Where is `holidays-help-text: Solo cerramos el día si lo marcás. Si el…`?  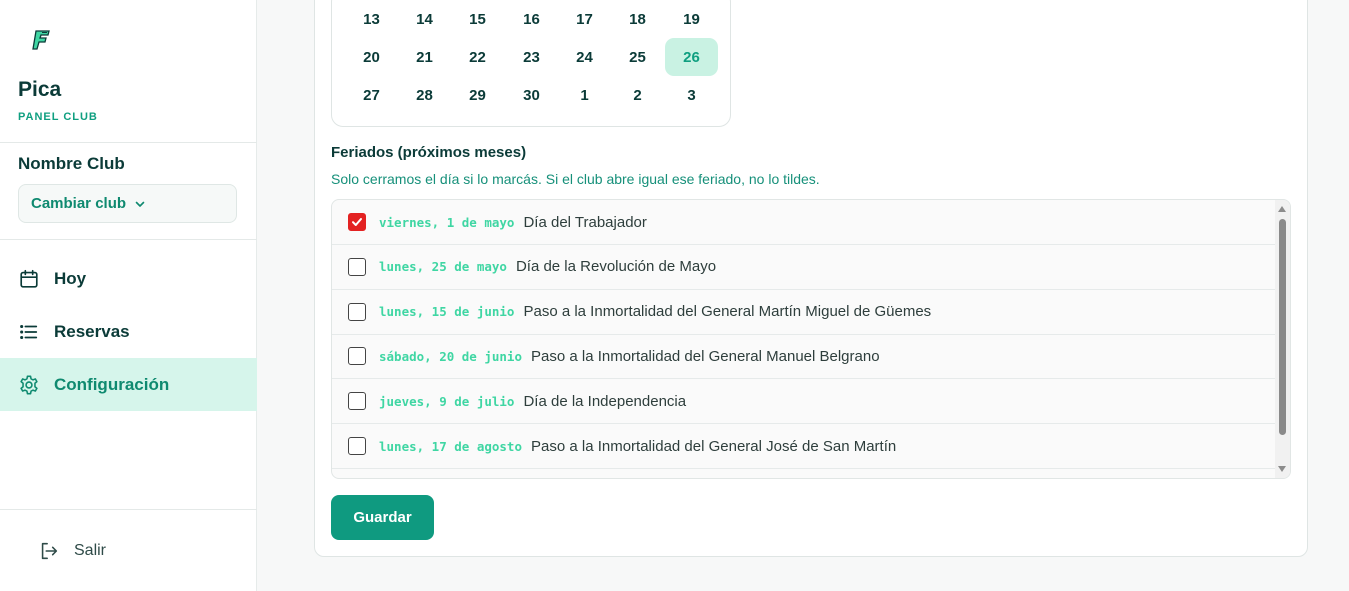
holidays-help-text: Solo cerramos el día si lo marcás. Si el… is located at coordinates (575, 179).